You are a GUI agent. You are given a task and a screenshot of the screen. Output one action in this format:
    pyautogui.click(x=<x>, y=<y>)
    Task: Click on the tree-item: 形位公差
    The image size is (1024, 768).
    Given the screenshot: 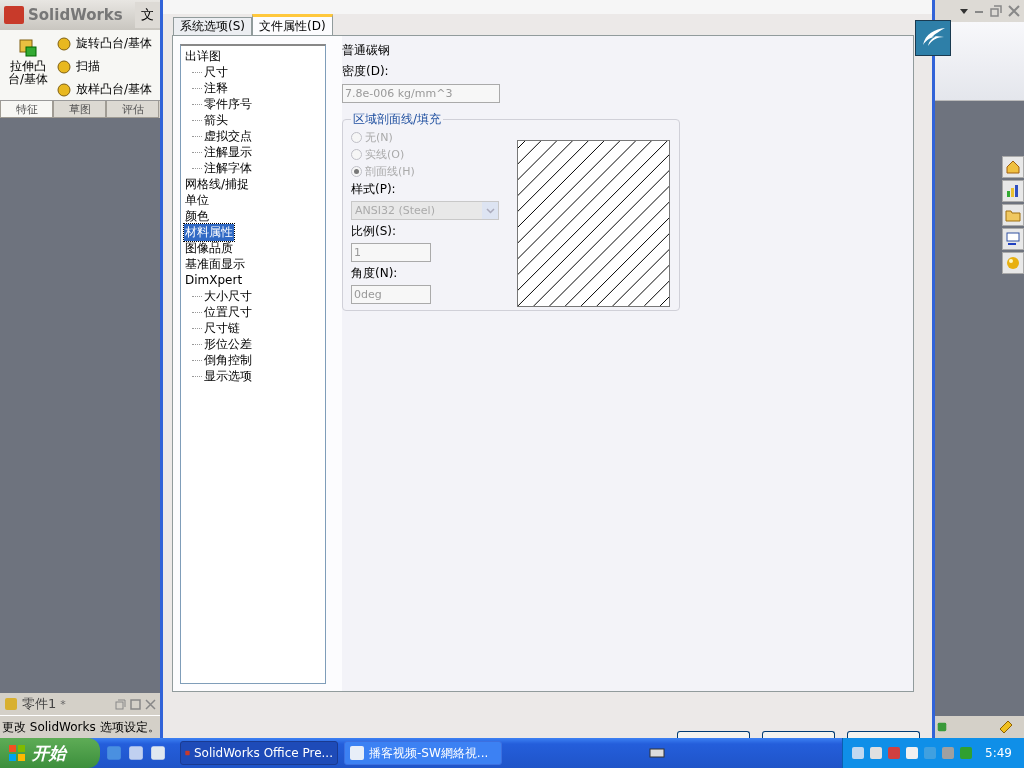 What is the action you would take?
    pyautogui.click(x=228, y=344)
    